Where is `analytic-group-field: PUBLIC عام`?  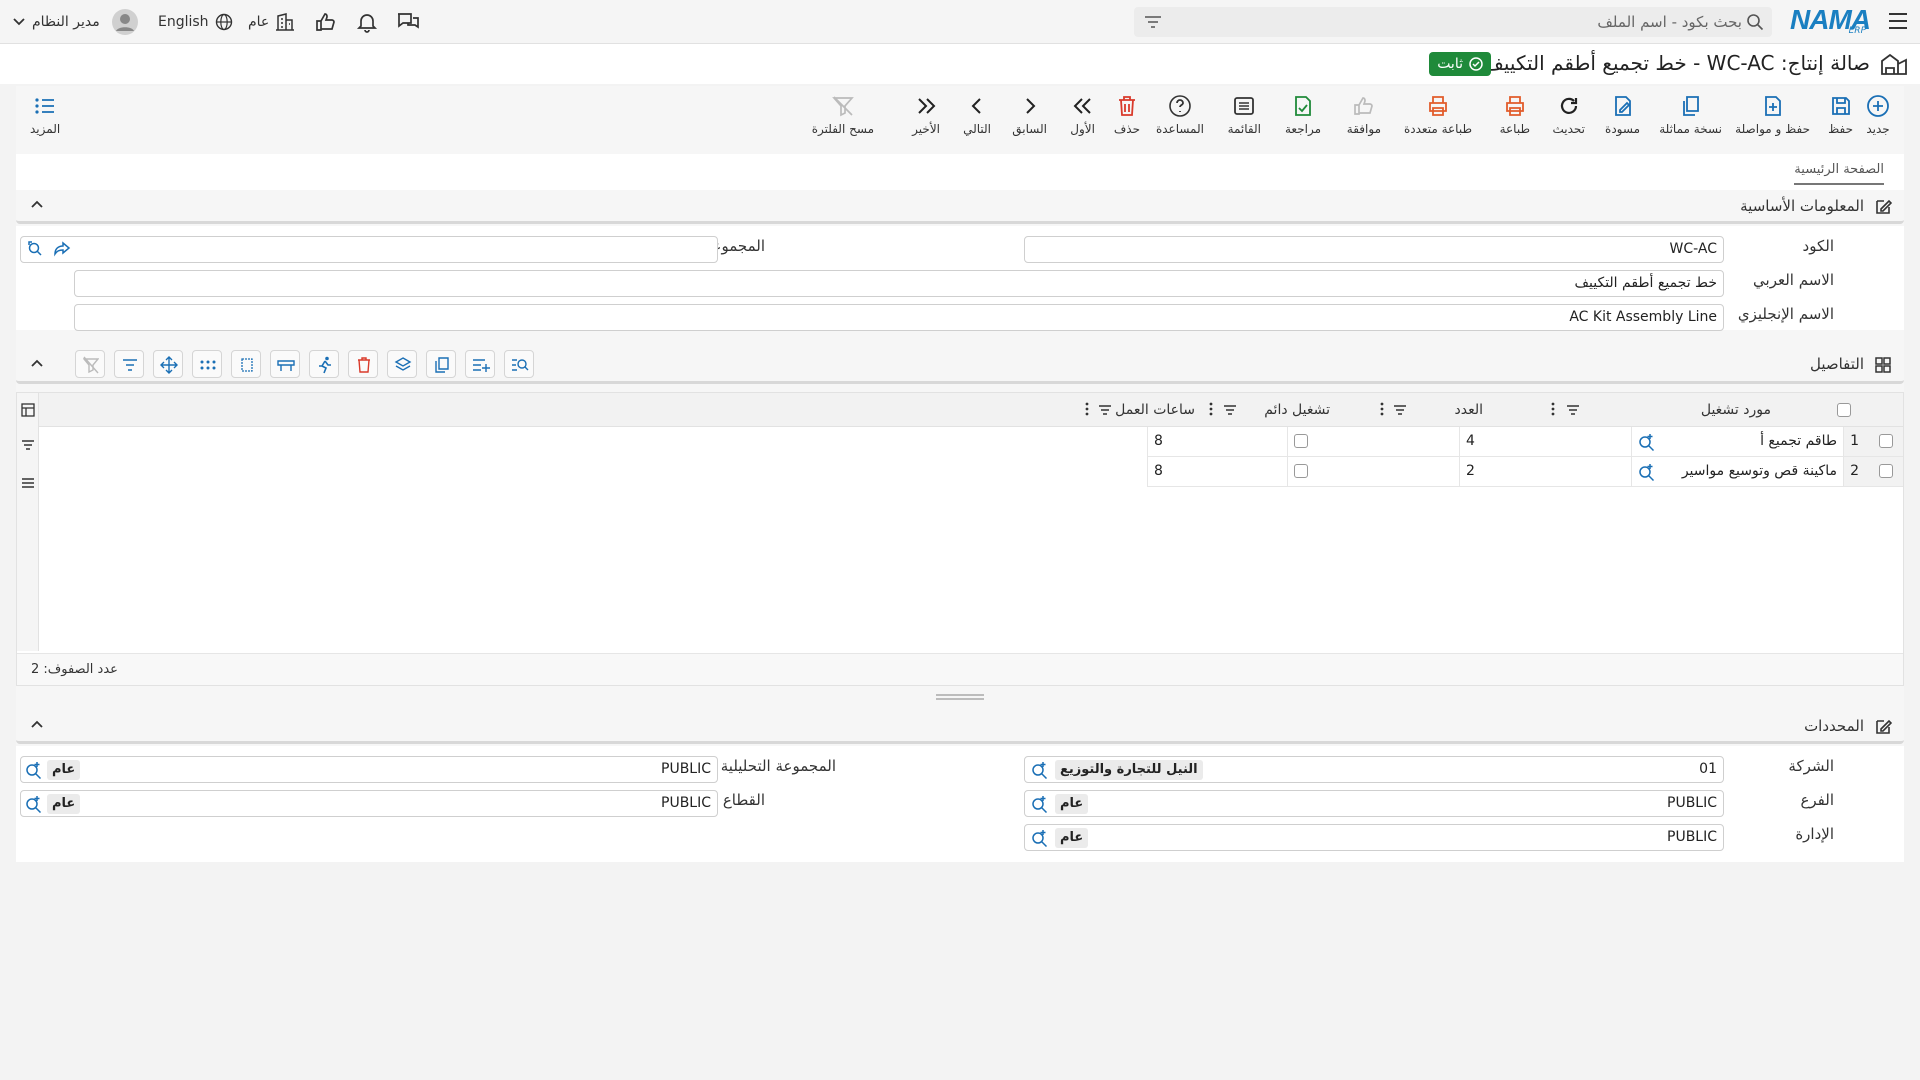
analytic-group-field: PUBLIC عام is located at coordinates (369, 769).